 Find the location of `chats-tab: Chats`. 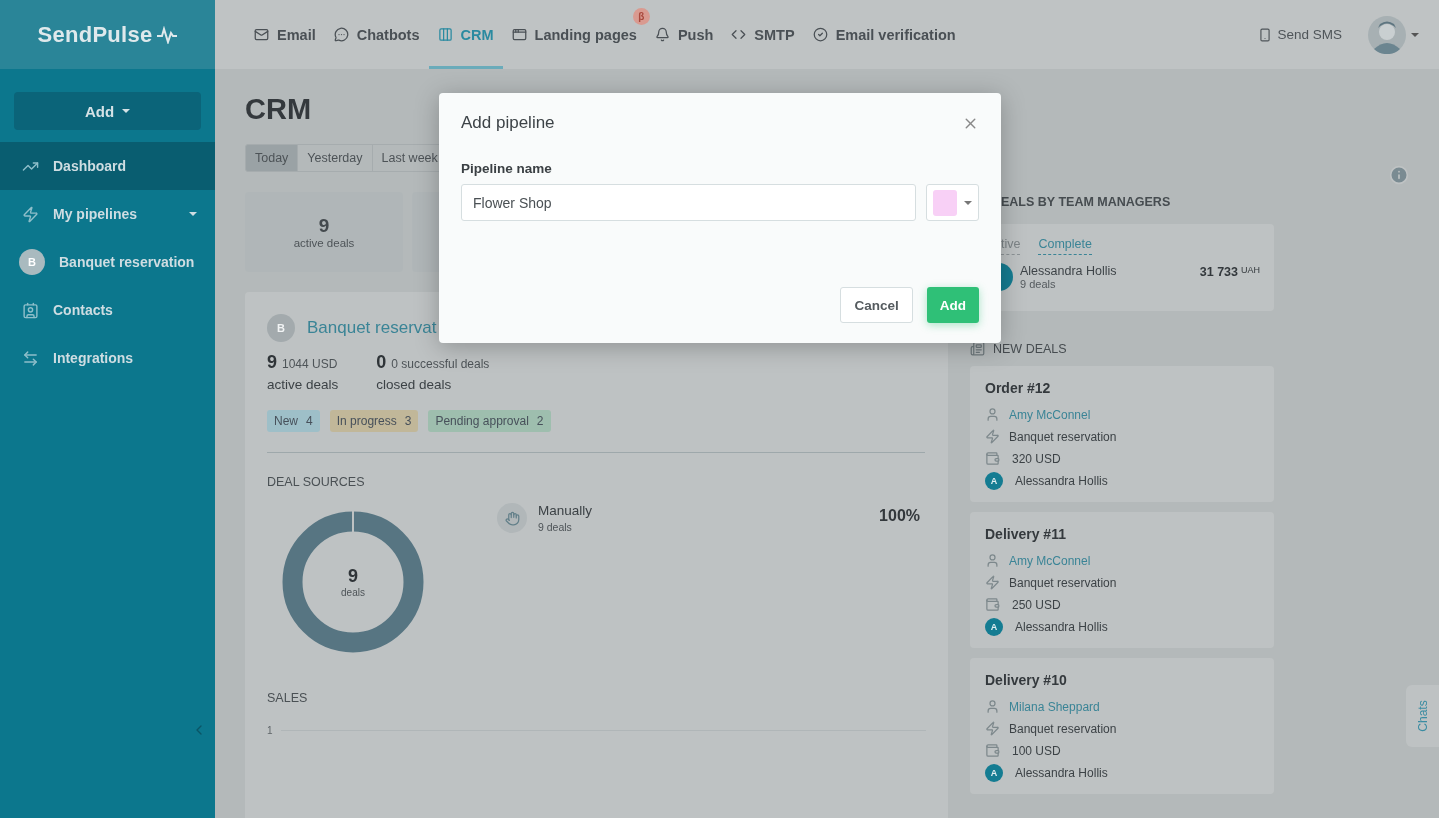

chats-tab: Chats is located at coordinates (1422, 716).